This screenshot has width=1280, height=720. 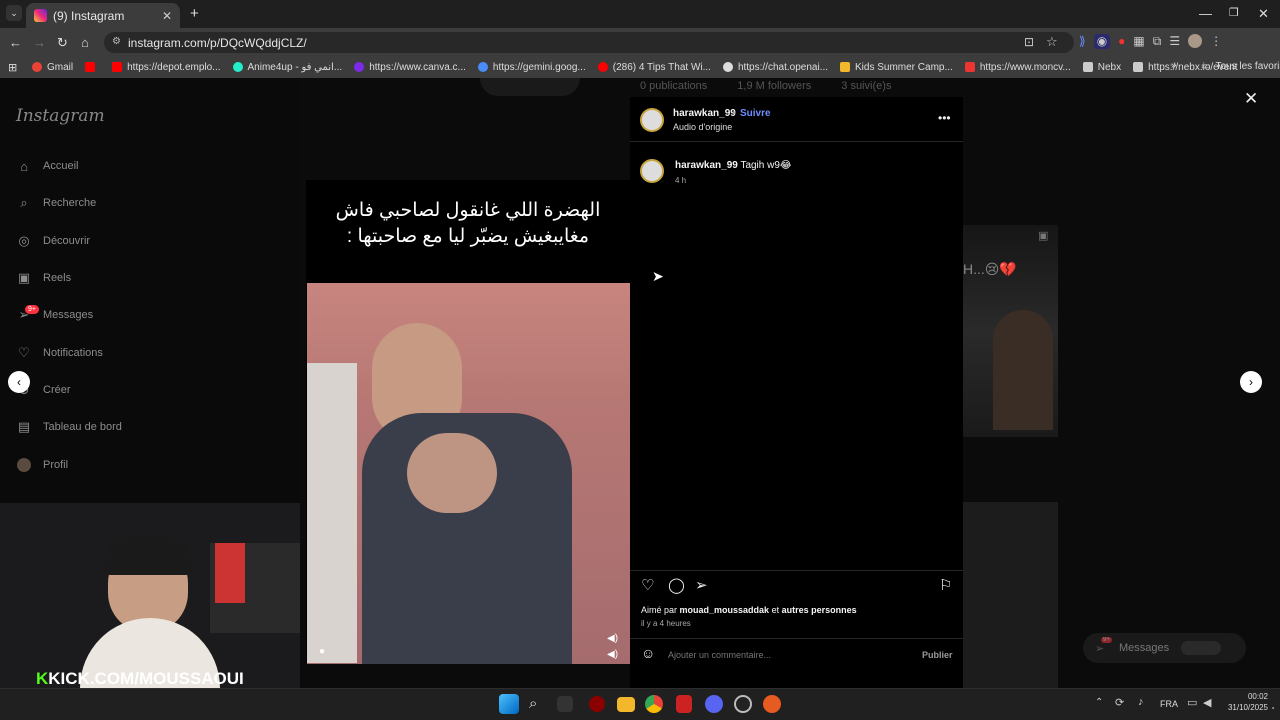 What do you see at coordinates (654, 704) in the screenshot?
I see `chrome-icon` at bounding box center [654, 704].